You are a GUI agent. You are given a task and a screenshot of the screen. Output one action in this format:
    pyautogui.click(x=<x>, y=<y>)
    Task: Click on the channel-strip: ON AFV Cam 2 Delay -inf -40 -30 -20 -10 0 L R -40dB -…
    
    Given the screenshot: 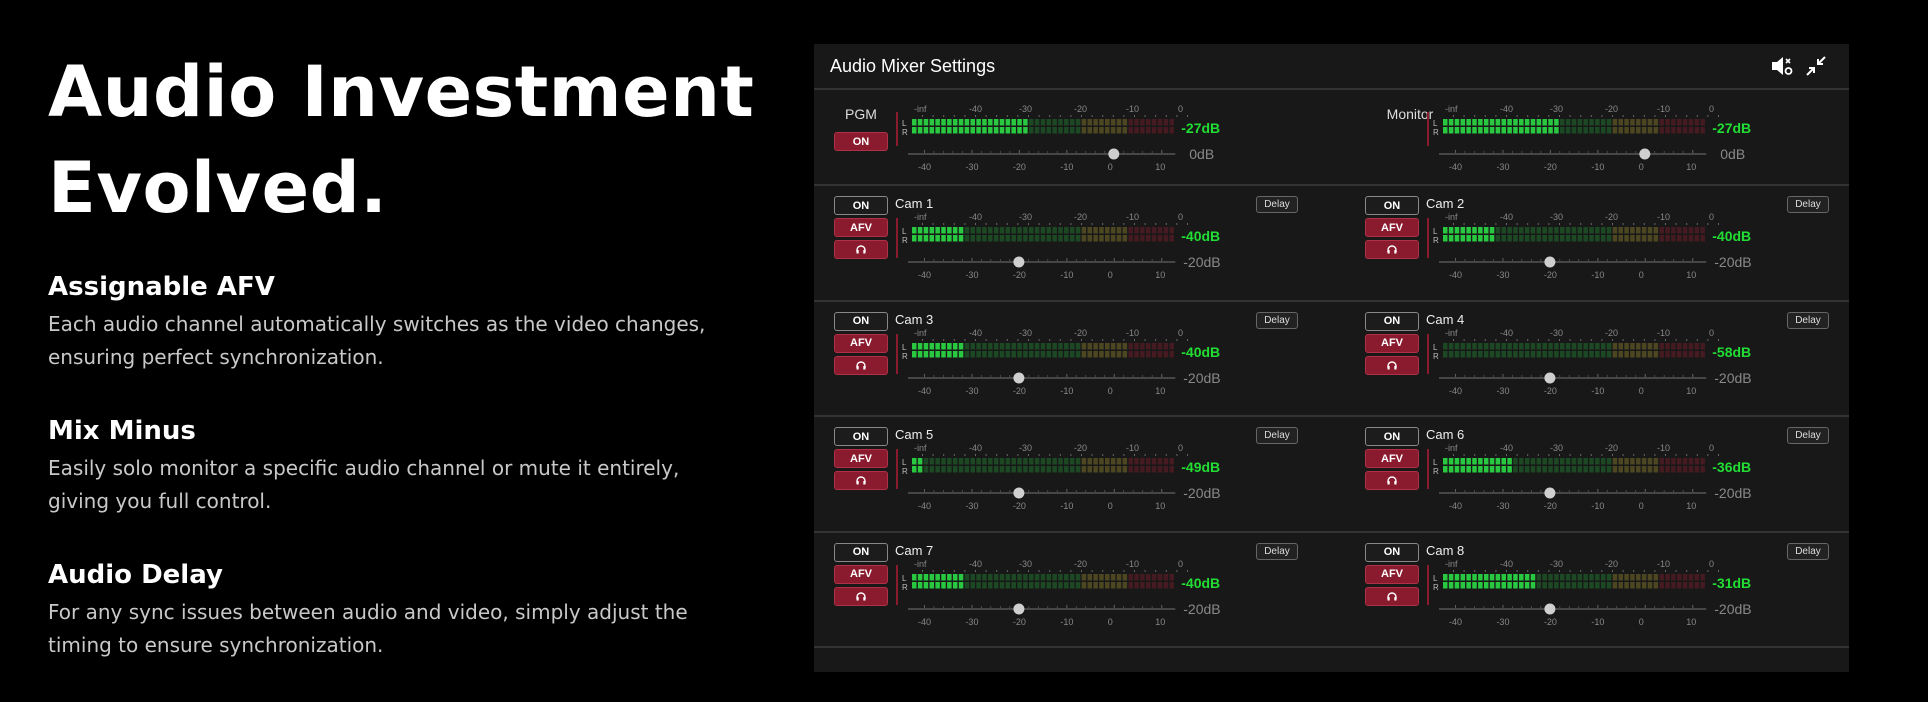 What is the action you would take?
    pyautogui.click(x=1595, y=243)
    